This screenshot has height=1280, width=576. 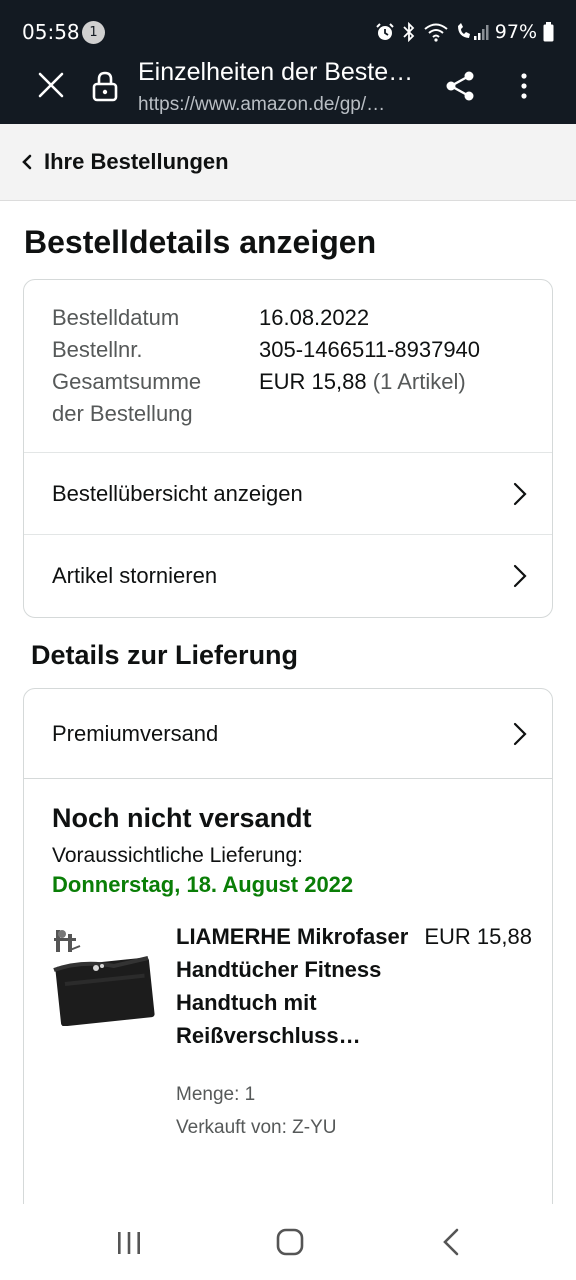 I want to click on bluetooth-icon, so click(x=409, y=32).